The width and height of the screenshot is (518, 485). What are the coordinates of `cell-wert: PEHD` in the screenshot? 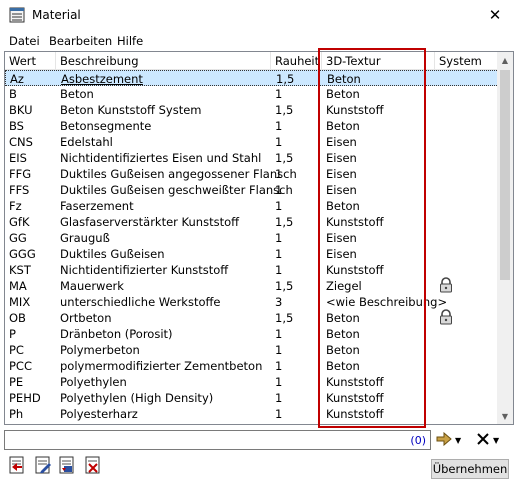 It's located at (25, 398).